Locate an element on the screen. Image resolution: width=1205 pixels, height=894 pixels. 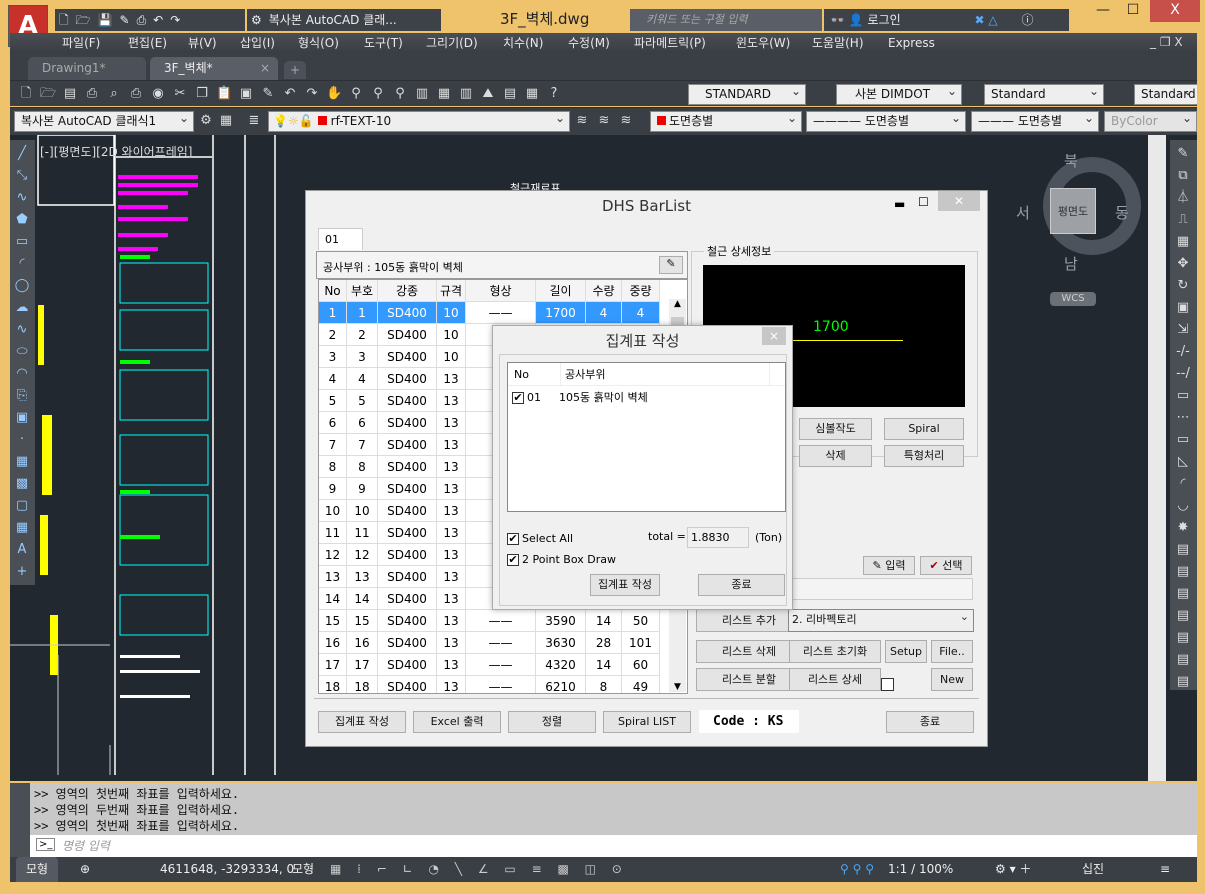
viewcube-face-top: 평면도 is located at coordinates (1073, 211).